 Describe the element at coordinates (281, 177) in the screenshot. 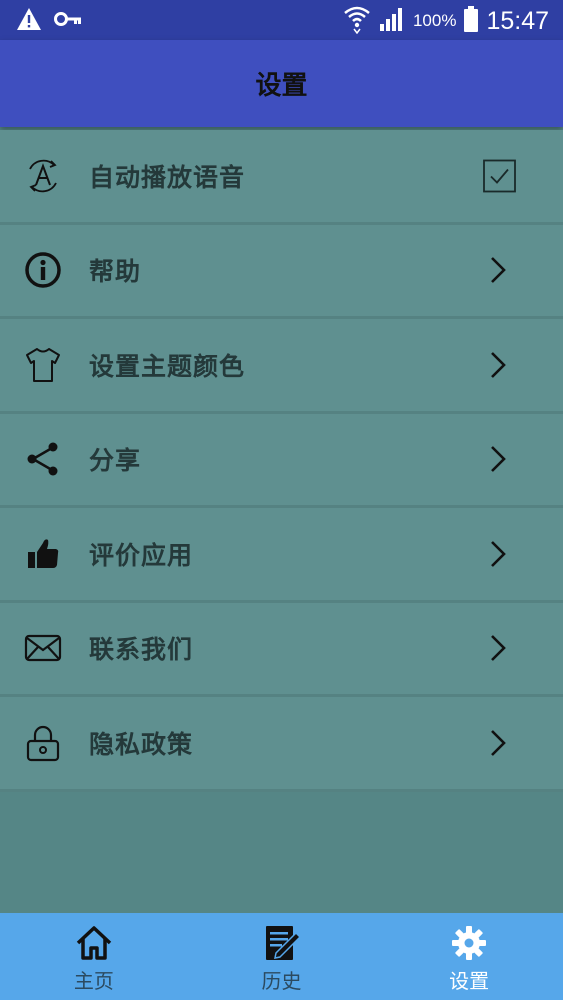

I see `setting-auto-play-voice: 自动播放语音` at that location.